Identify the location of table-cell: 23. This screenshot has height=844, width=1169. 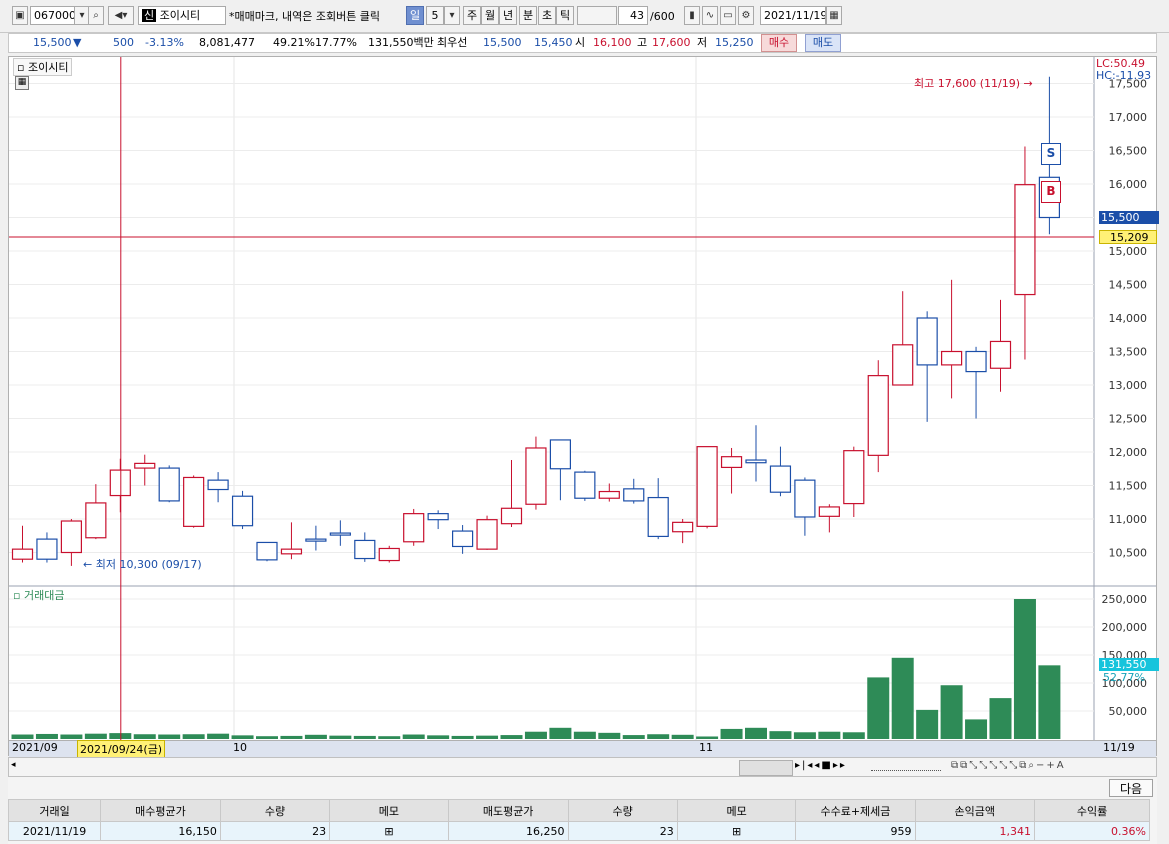
(622, 831).